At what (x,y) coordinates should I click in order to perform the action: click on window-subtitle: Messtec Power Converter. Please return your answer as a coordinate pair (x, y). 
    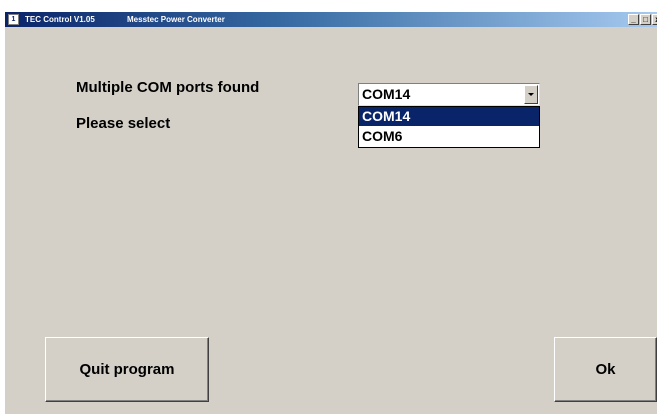
    Looking at the image, I should click on (176, 19).